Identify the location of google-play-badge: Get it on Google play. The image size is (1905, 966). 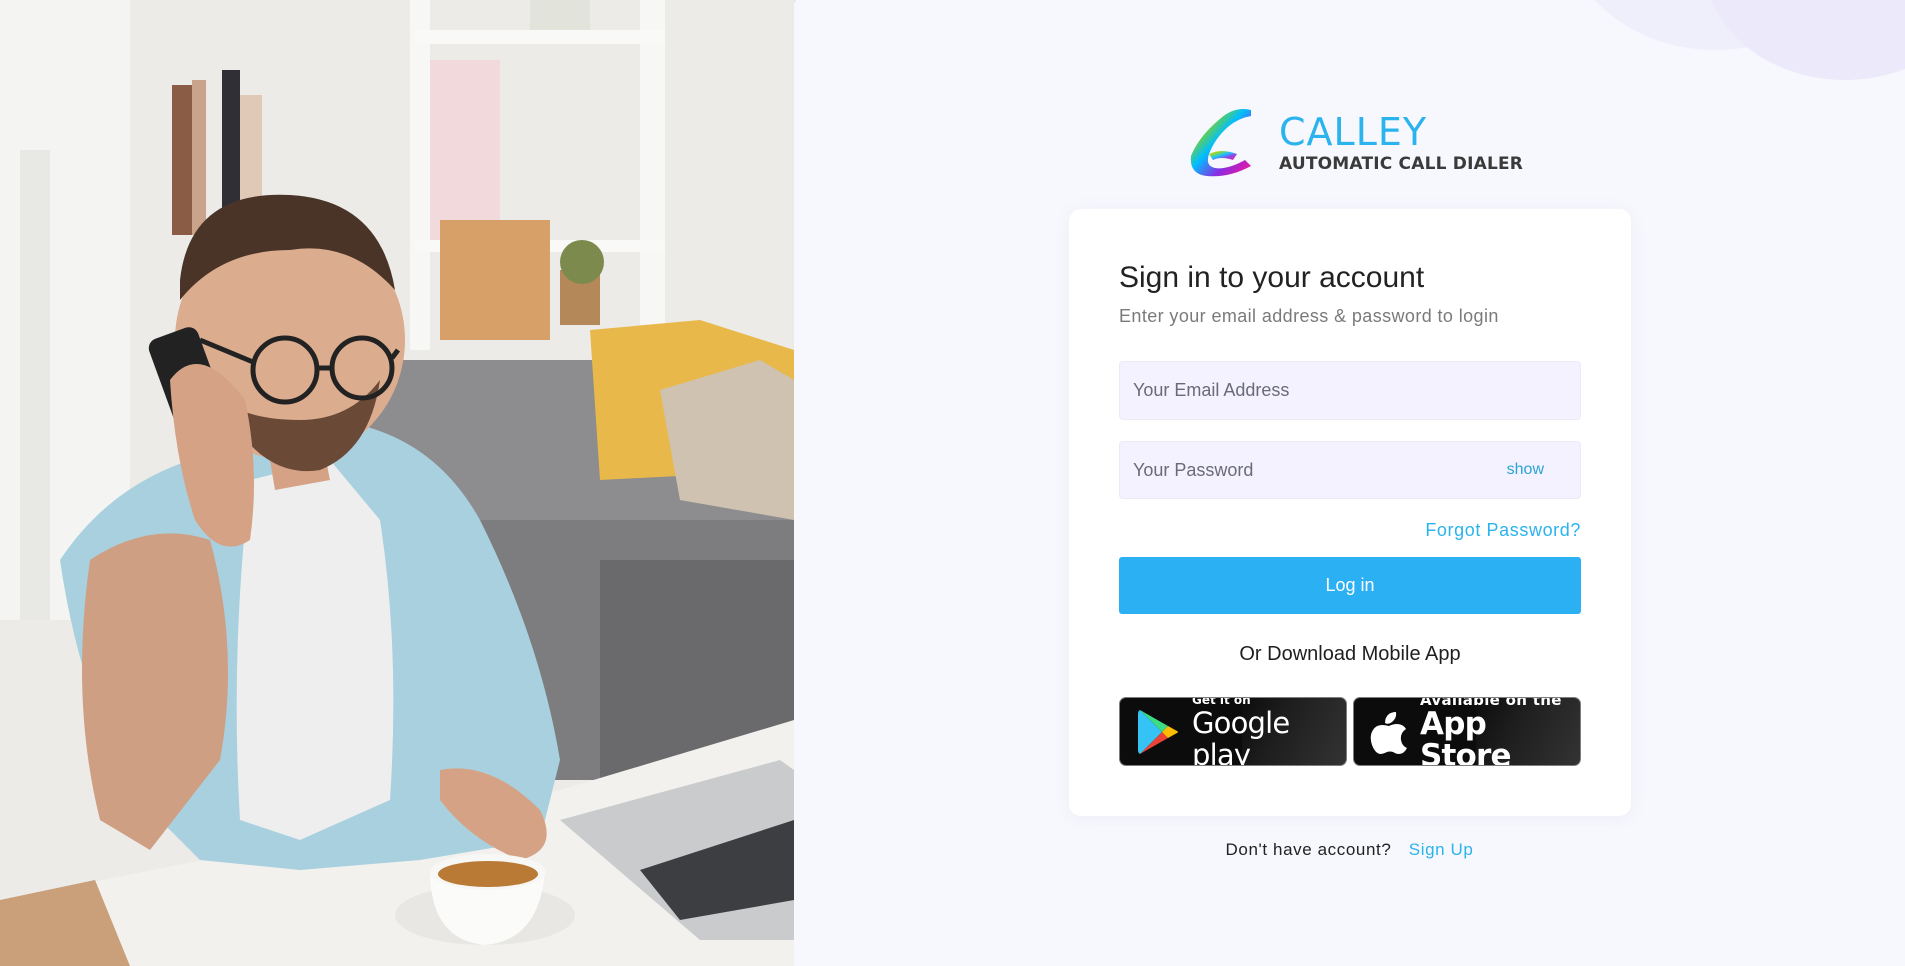
(1233, 731).